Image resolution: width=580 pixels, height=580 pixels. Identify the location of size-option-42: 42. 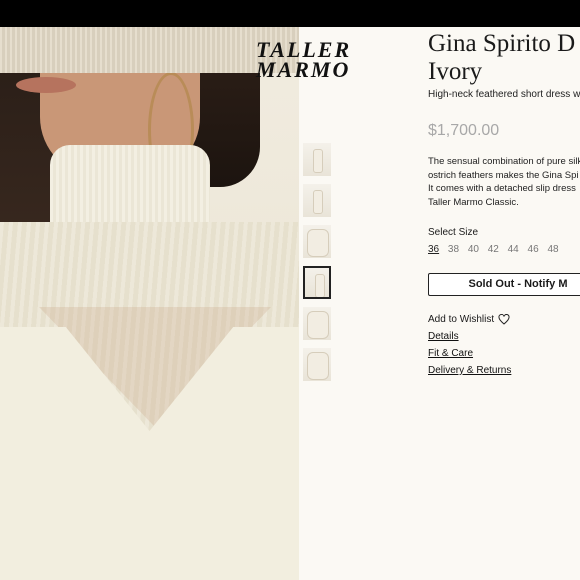
(493, 249).